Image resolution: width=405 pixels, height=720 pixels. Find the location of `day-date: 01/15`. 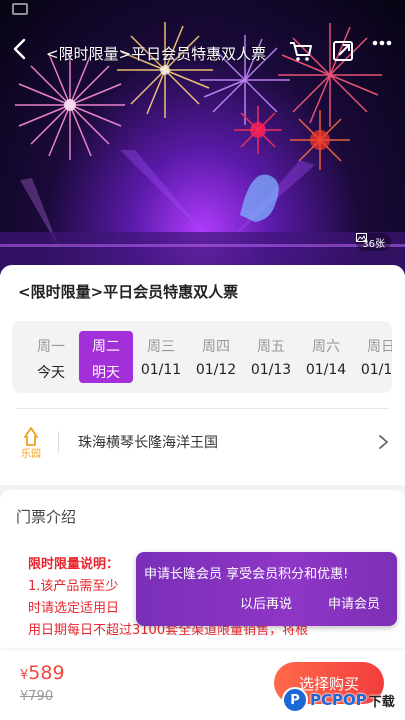

day-date: 01/15 is located at coordinates (376, 370).